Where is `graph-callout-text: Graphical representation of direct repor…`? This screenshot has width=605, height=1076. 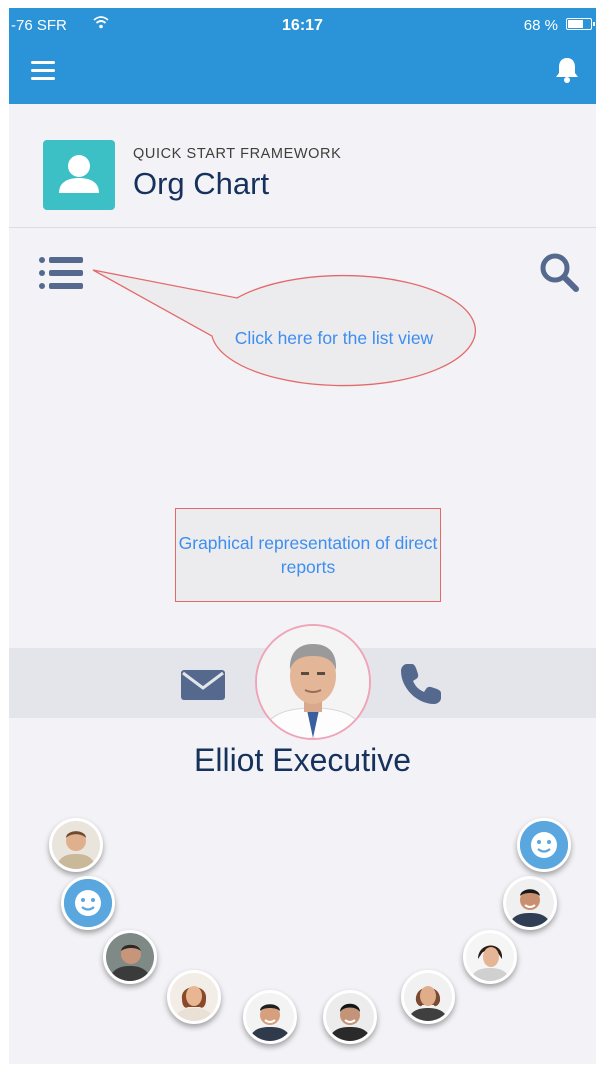
graph-callout-text: Graphical representation of direct repor… is located at coordinates (308, 555).